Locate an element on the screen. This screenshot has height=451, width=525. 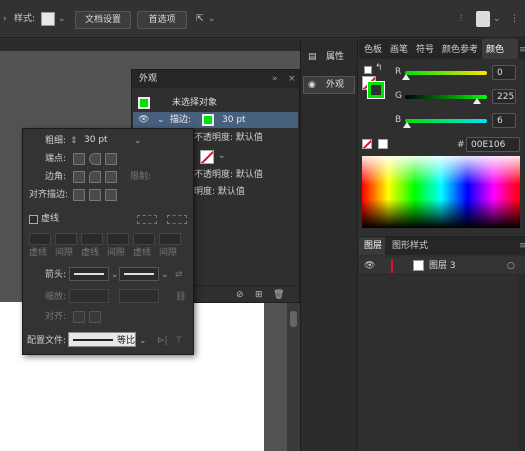
miter-join-icon is located at coordinates (79, 177).